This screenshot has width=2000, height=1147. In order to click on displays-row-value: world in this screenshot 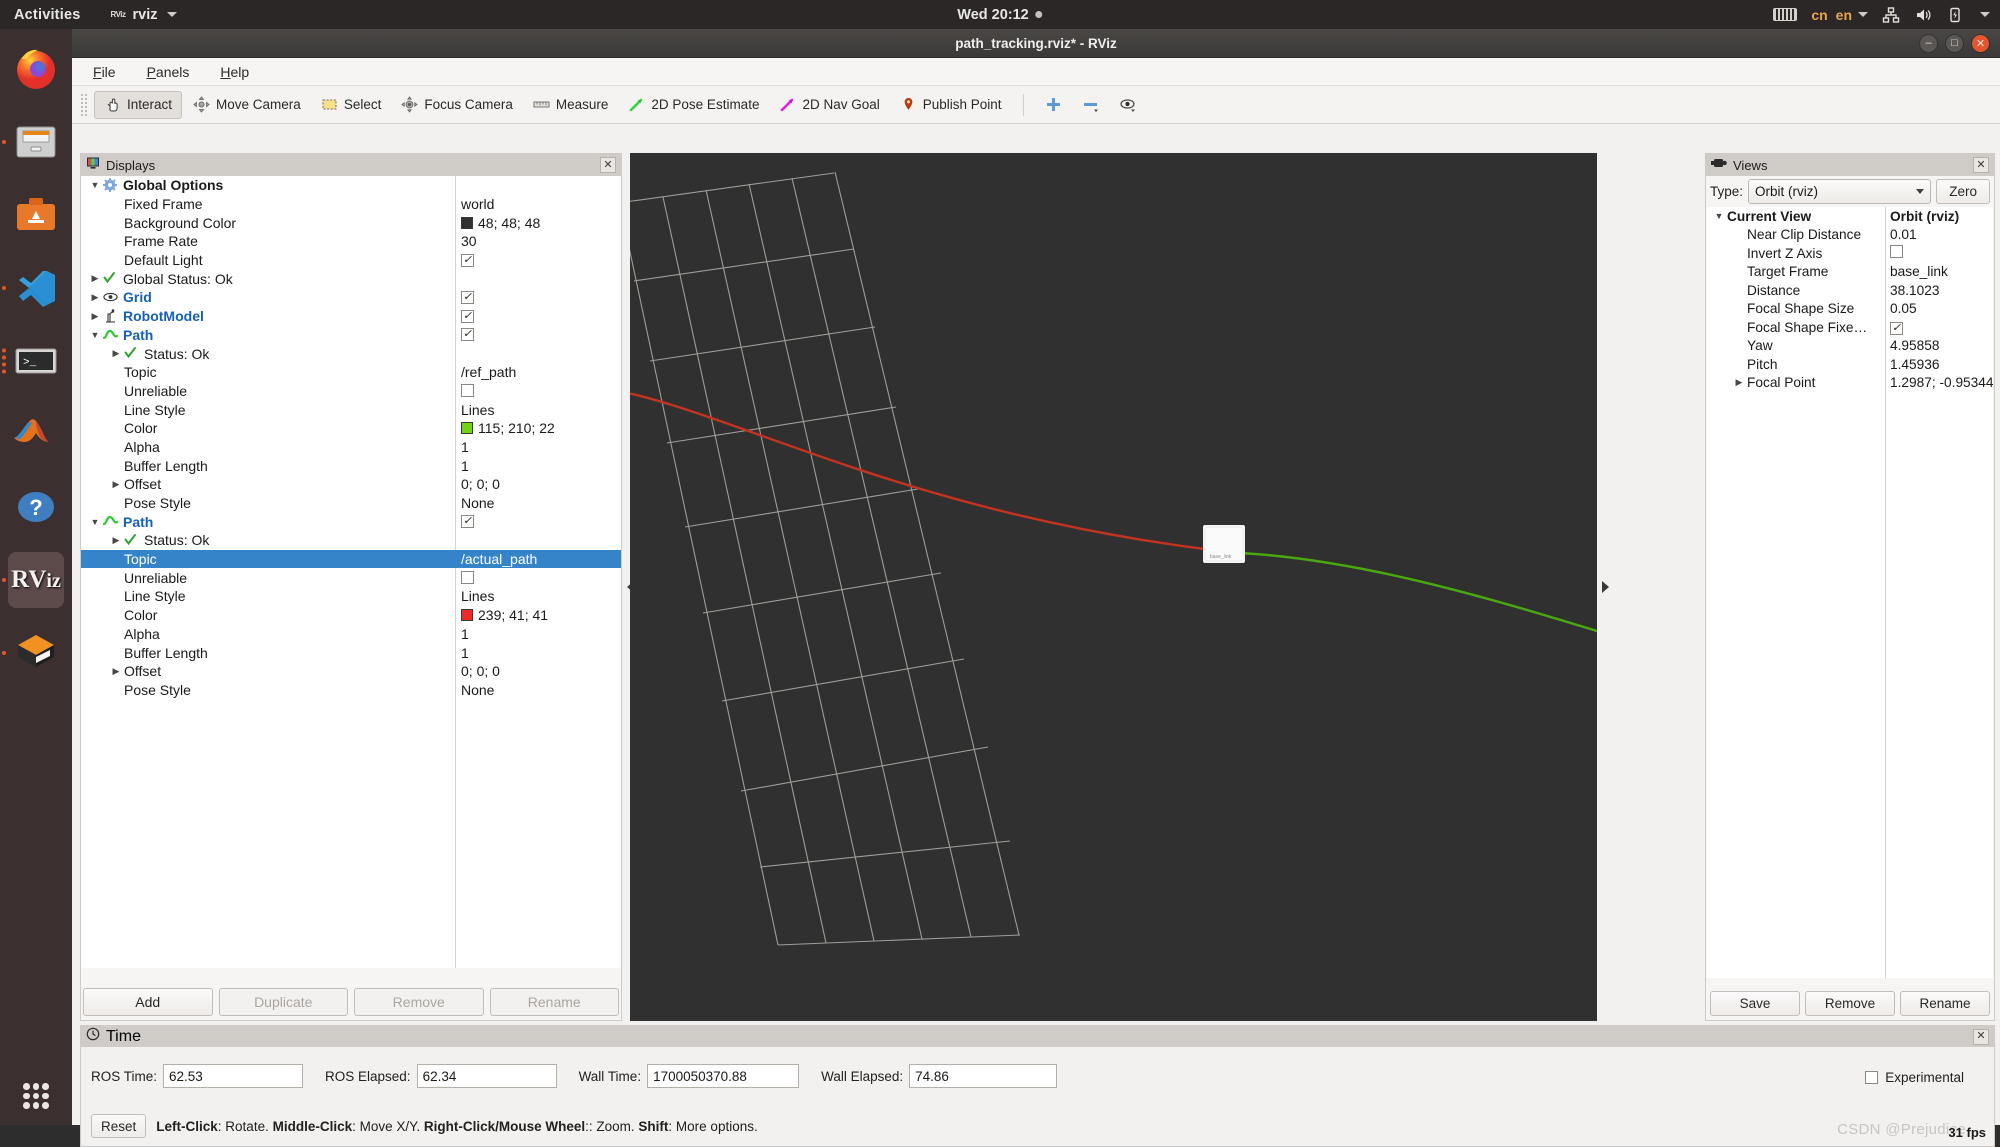, I will do `click(477, 204)`.